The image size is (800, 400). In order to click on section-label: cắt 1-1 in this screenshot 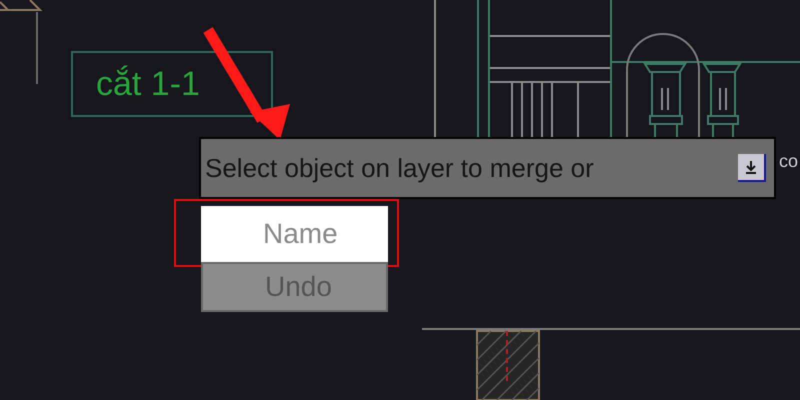, I will do `click(148, 84)`.